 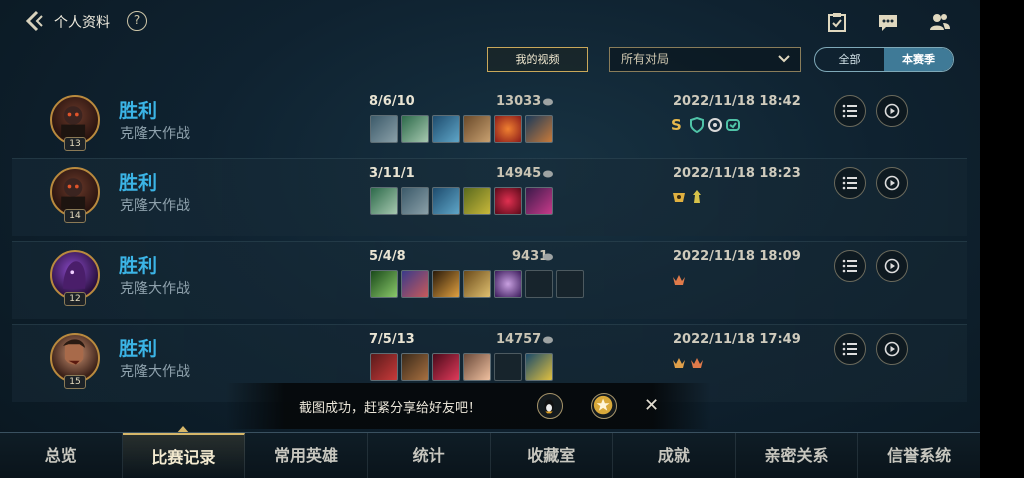 I want to click on screen-edge, so click(x=1002, y=239).